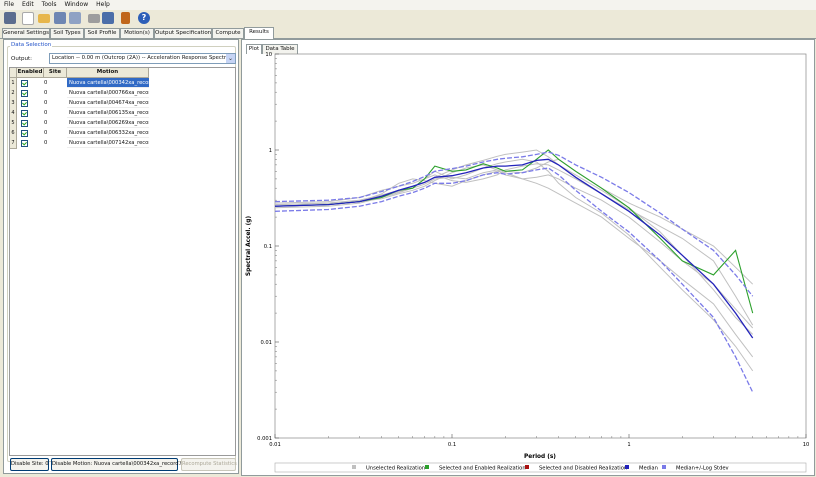 Image resolution: width=816 pixels, height=477 pixels. Describe the element at coordinates (28, 18) in the screenshot. I see `new-file-icon` at that location.